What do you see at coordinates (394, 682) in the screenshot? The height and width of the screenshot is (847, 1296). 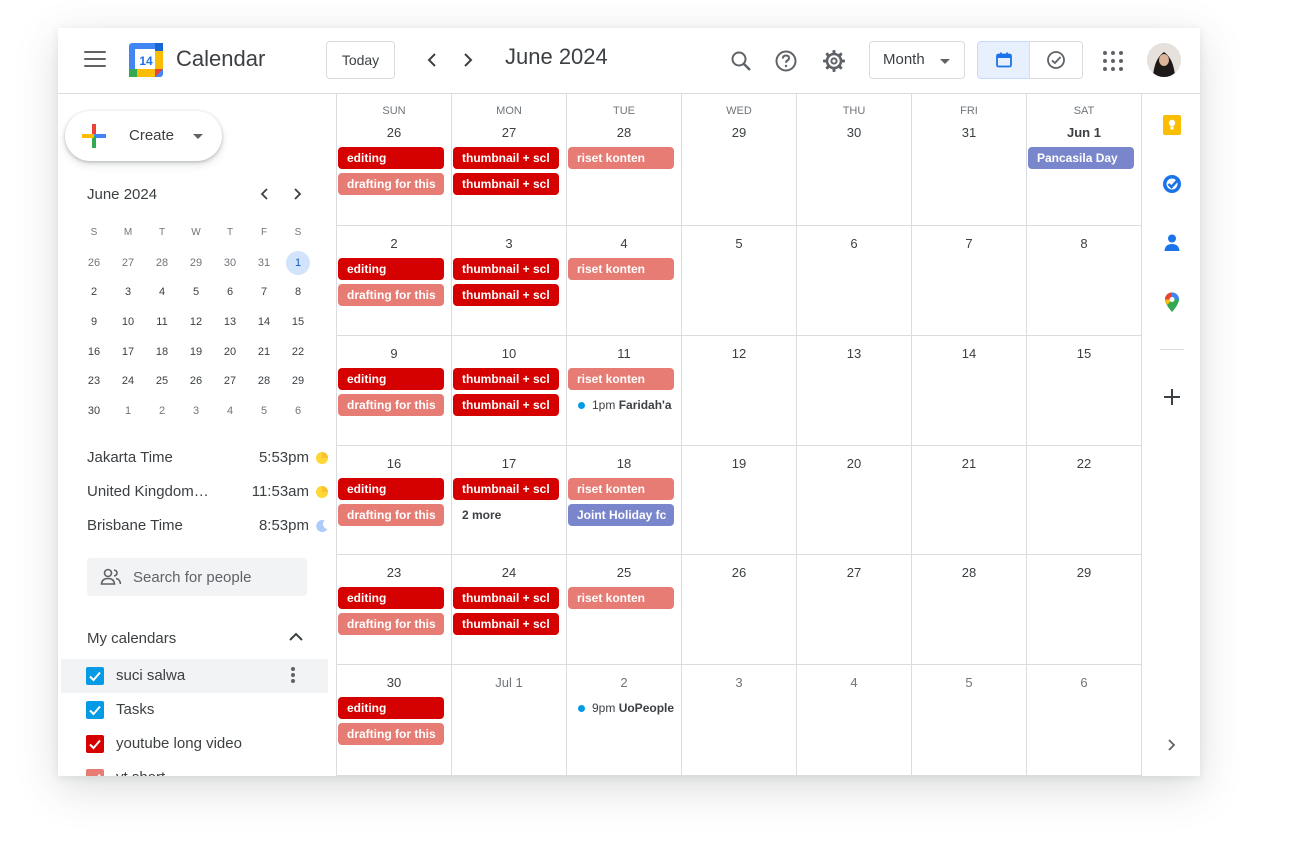 I see `day-number: 30` at bounding box center [394, 682].